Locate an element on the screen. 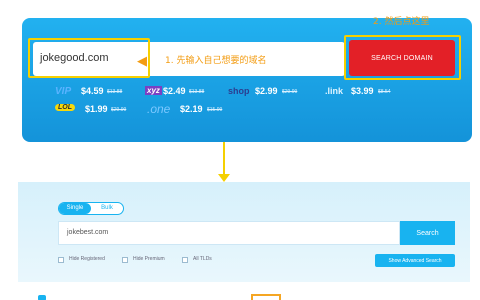  old-price-xyz: $13.88 is located at coordinates (197, 92).